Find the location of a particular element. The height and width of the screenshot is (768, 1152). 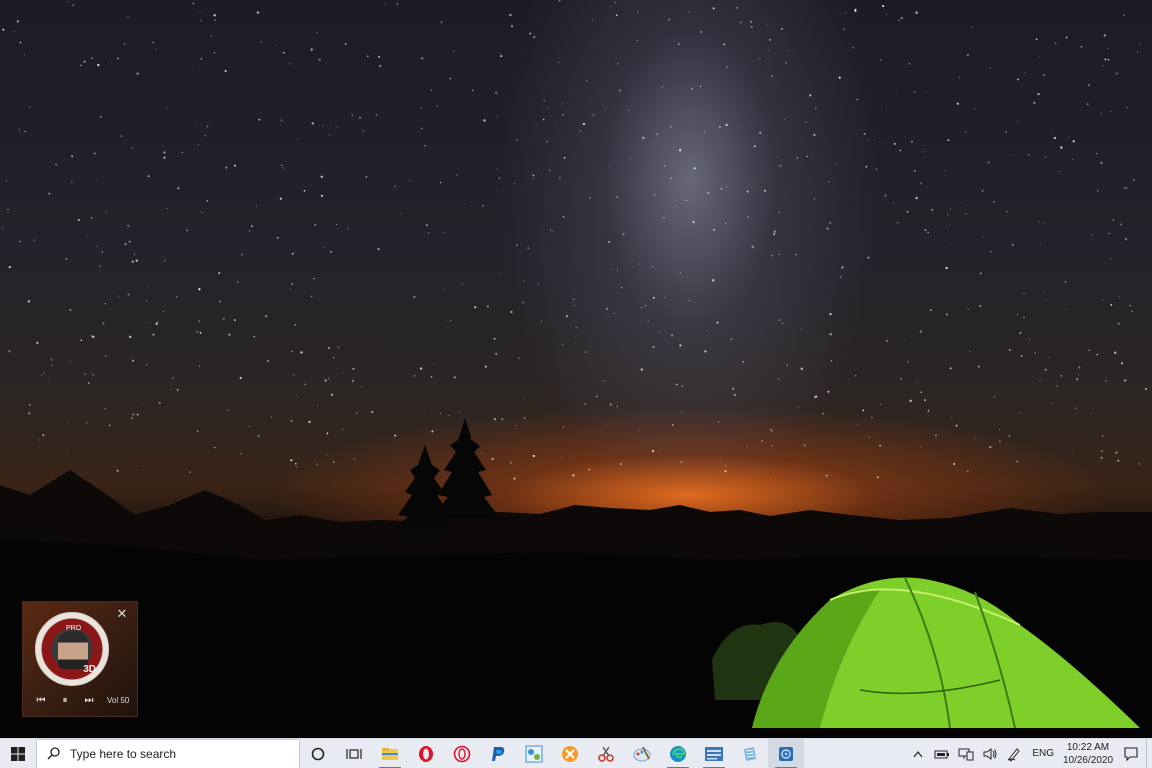

opera-icon is located at coordinates (426, 753).